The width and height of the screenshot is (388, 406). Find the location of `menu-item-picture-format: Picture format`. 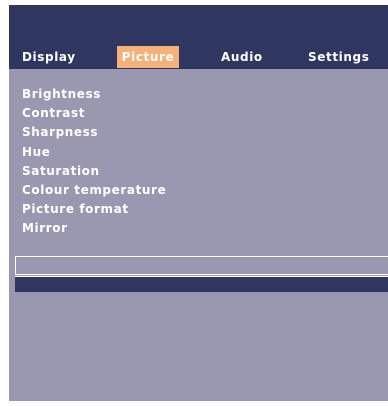

menu-item-picture-format: Picture format is located at coordinates (94, 209).